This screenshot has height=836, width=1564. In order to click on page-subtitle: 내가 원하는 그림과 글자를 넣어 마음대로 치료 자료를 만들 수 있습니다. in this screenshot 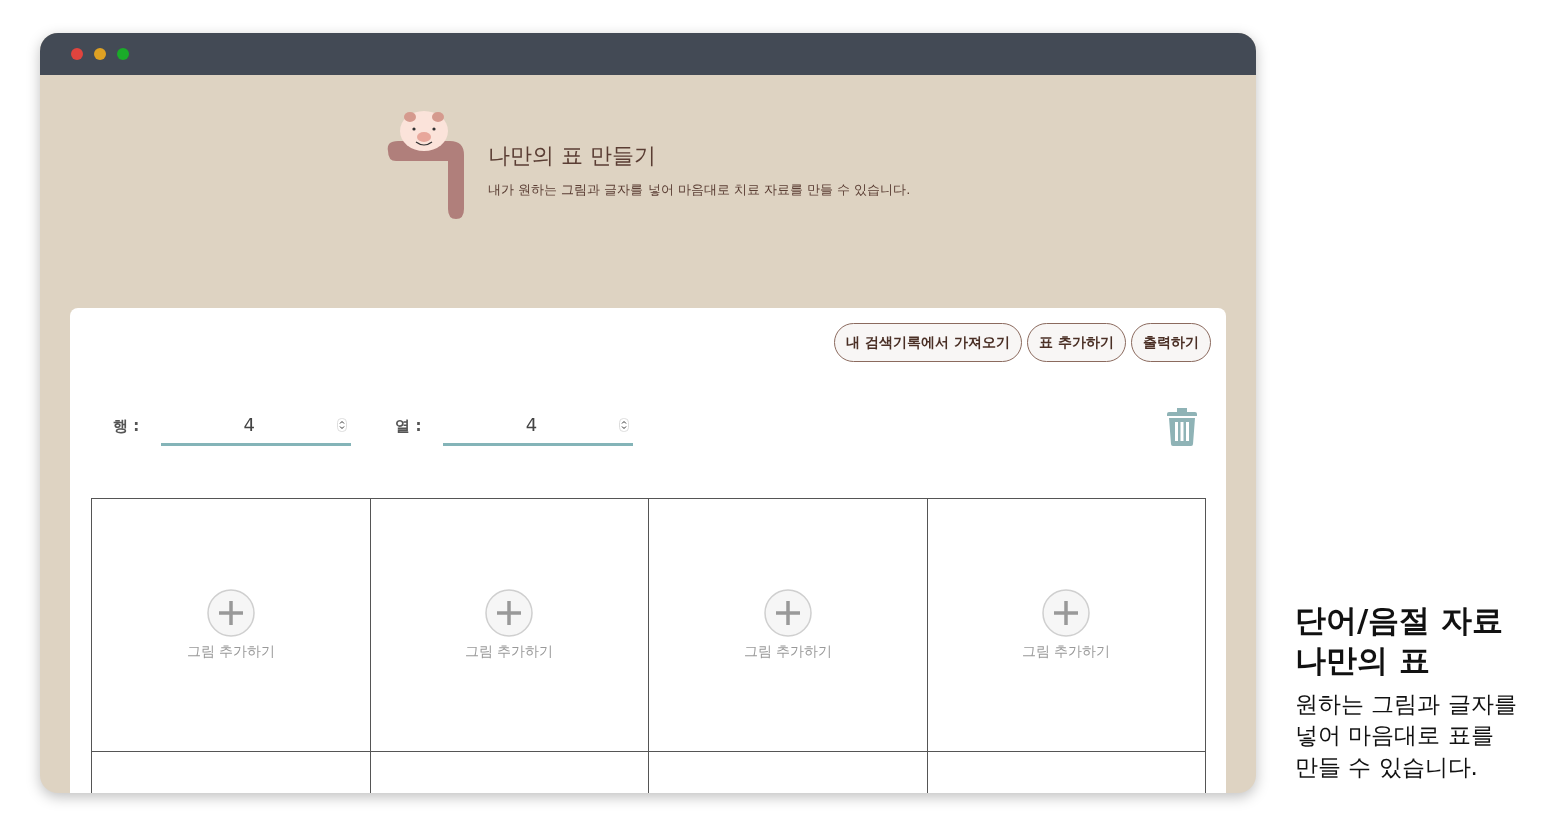, I will do `click(699, 190)`.